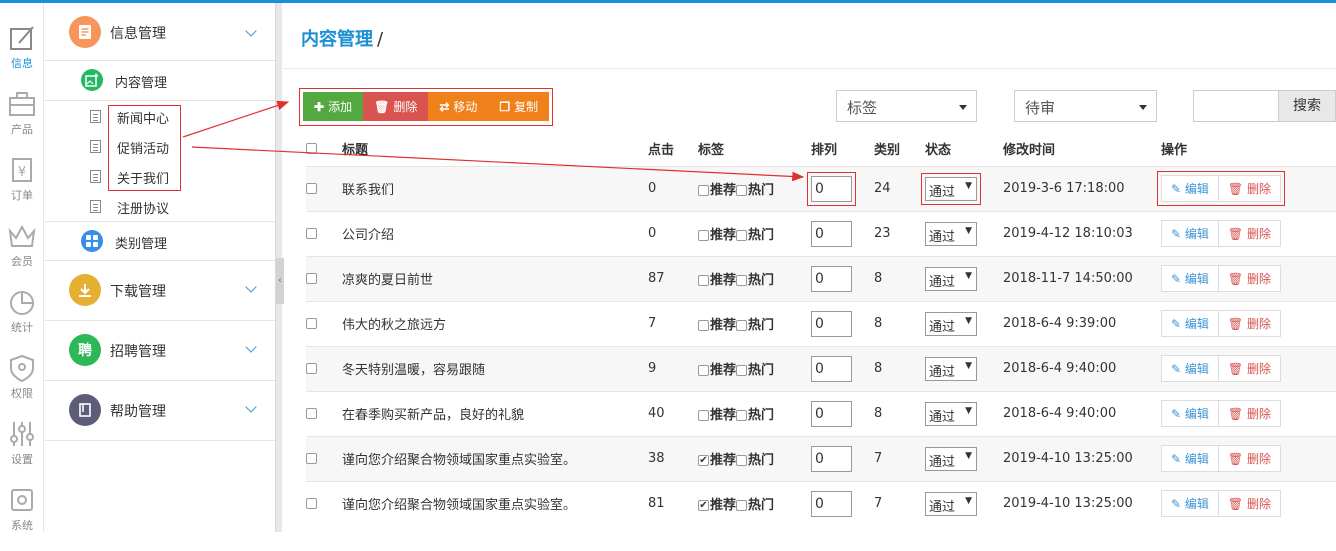 The height and width of the screenshot is (551, 1336). What do you see at coordinates (22, 452) in the screenshot?
I see `rail-item-settings: 设置` at bounding box center [22, 452].